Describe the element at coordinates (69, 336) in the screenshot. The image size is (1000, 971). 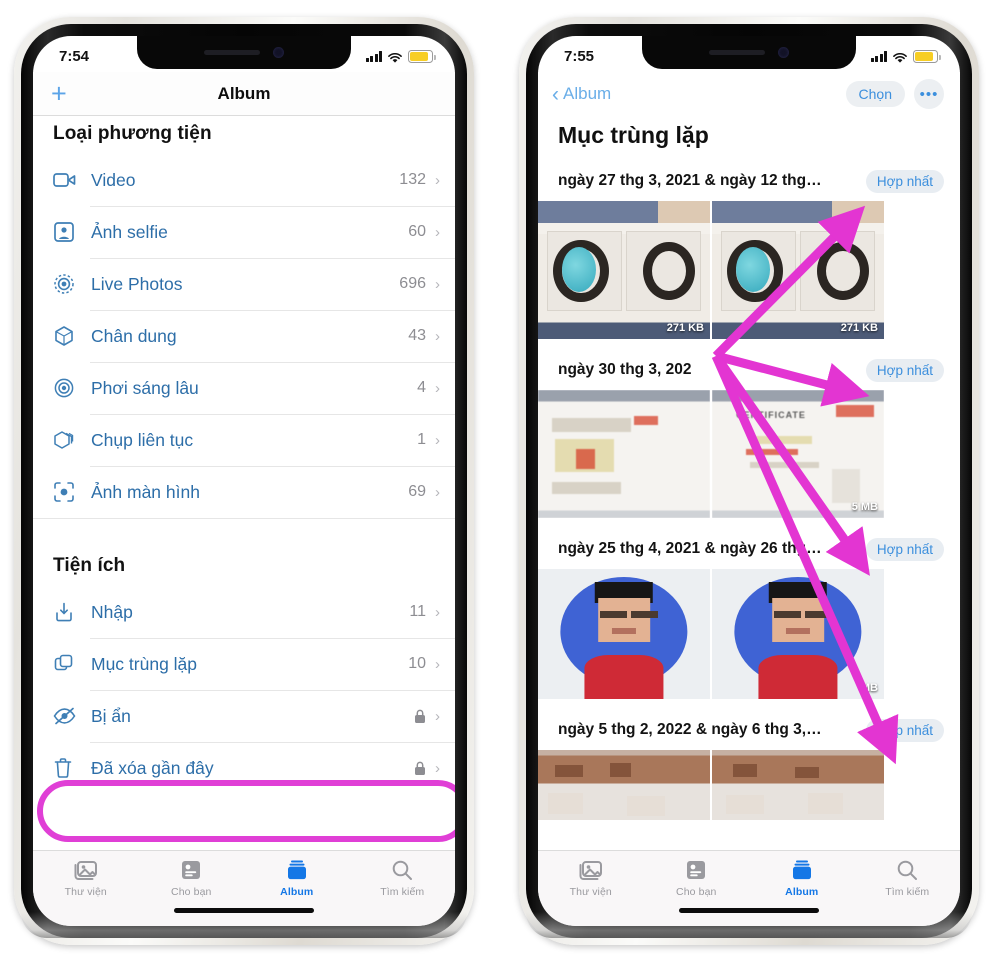
I see `portrait-icon` at that location.